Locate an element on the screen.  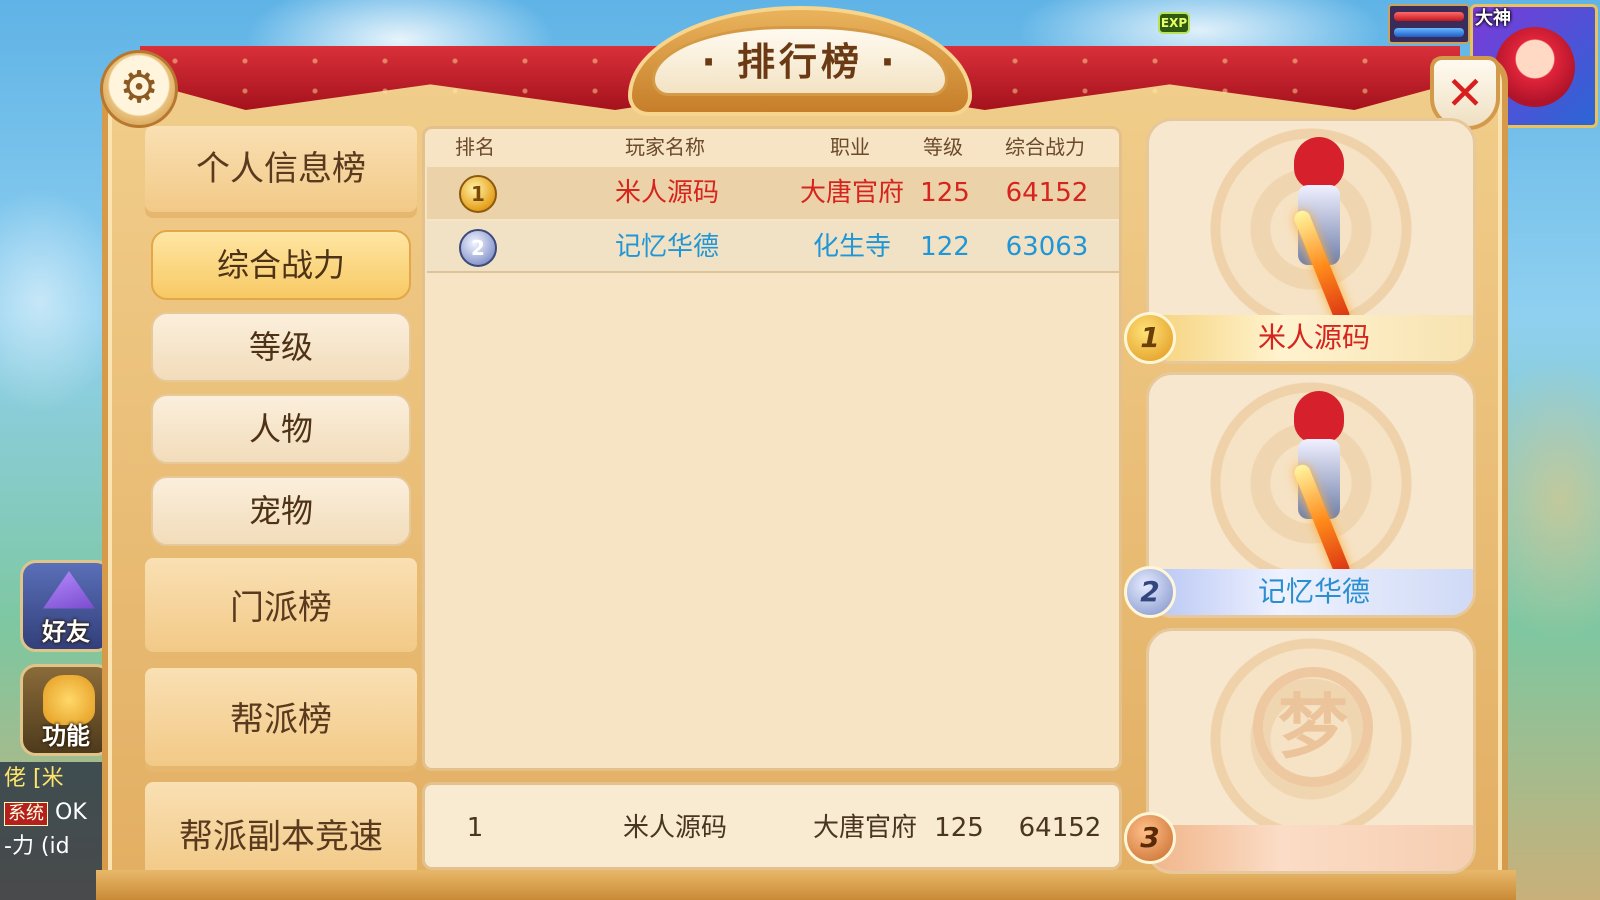
tab-label: 宠物 is located at coordinates (280, 511).